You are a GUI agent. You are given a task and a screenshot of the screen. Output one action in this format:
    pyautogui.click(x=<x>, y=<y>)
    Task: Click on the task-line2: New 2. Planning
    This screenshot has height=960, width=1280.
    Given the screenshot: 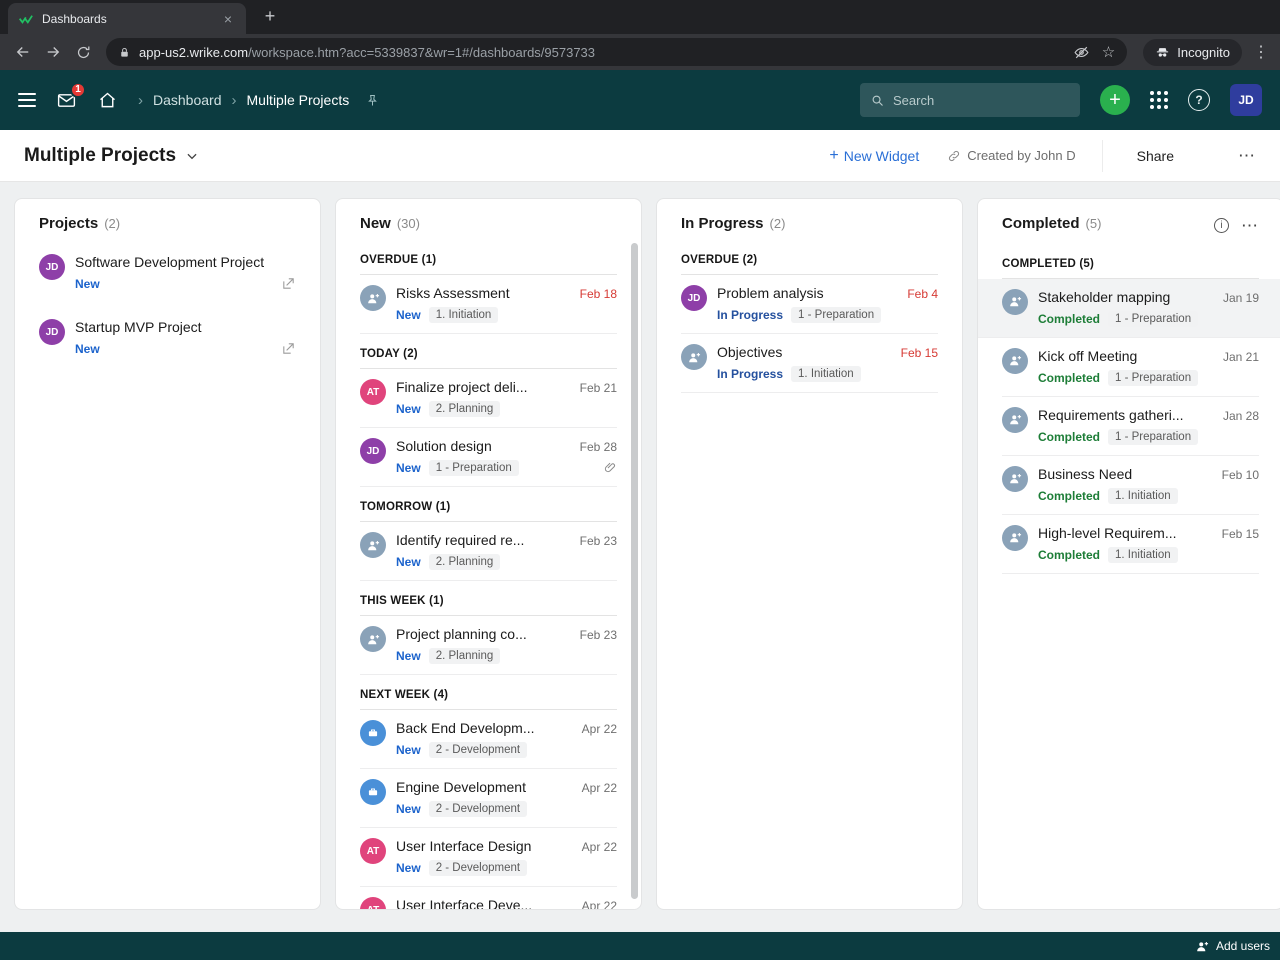 What is the action you would take?
    pyautogui.click(x=506, y=656)
    